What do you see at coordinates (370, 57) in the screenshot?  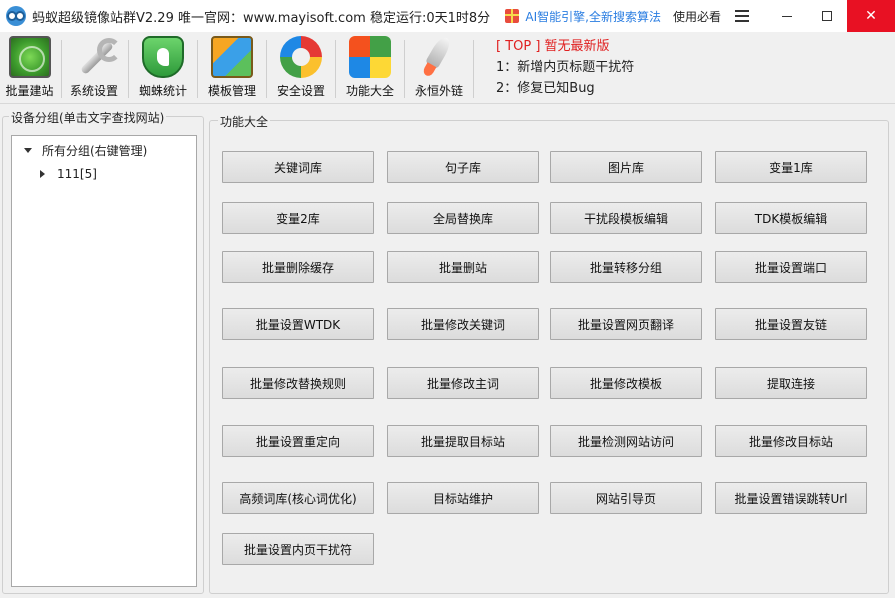 I see `functions-icon` at bounding box center [370, 57].